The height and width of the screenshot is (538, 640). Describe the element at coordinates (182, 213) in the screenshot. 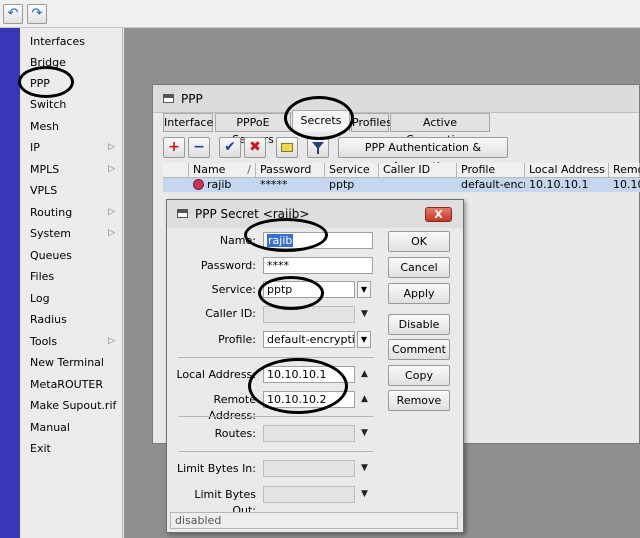

I see `window-icon` at that location.